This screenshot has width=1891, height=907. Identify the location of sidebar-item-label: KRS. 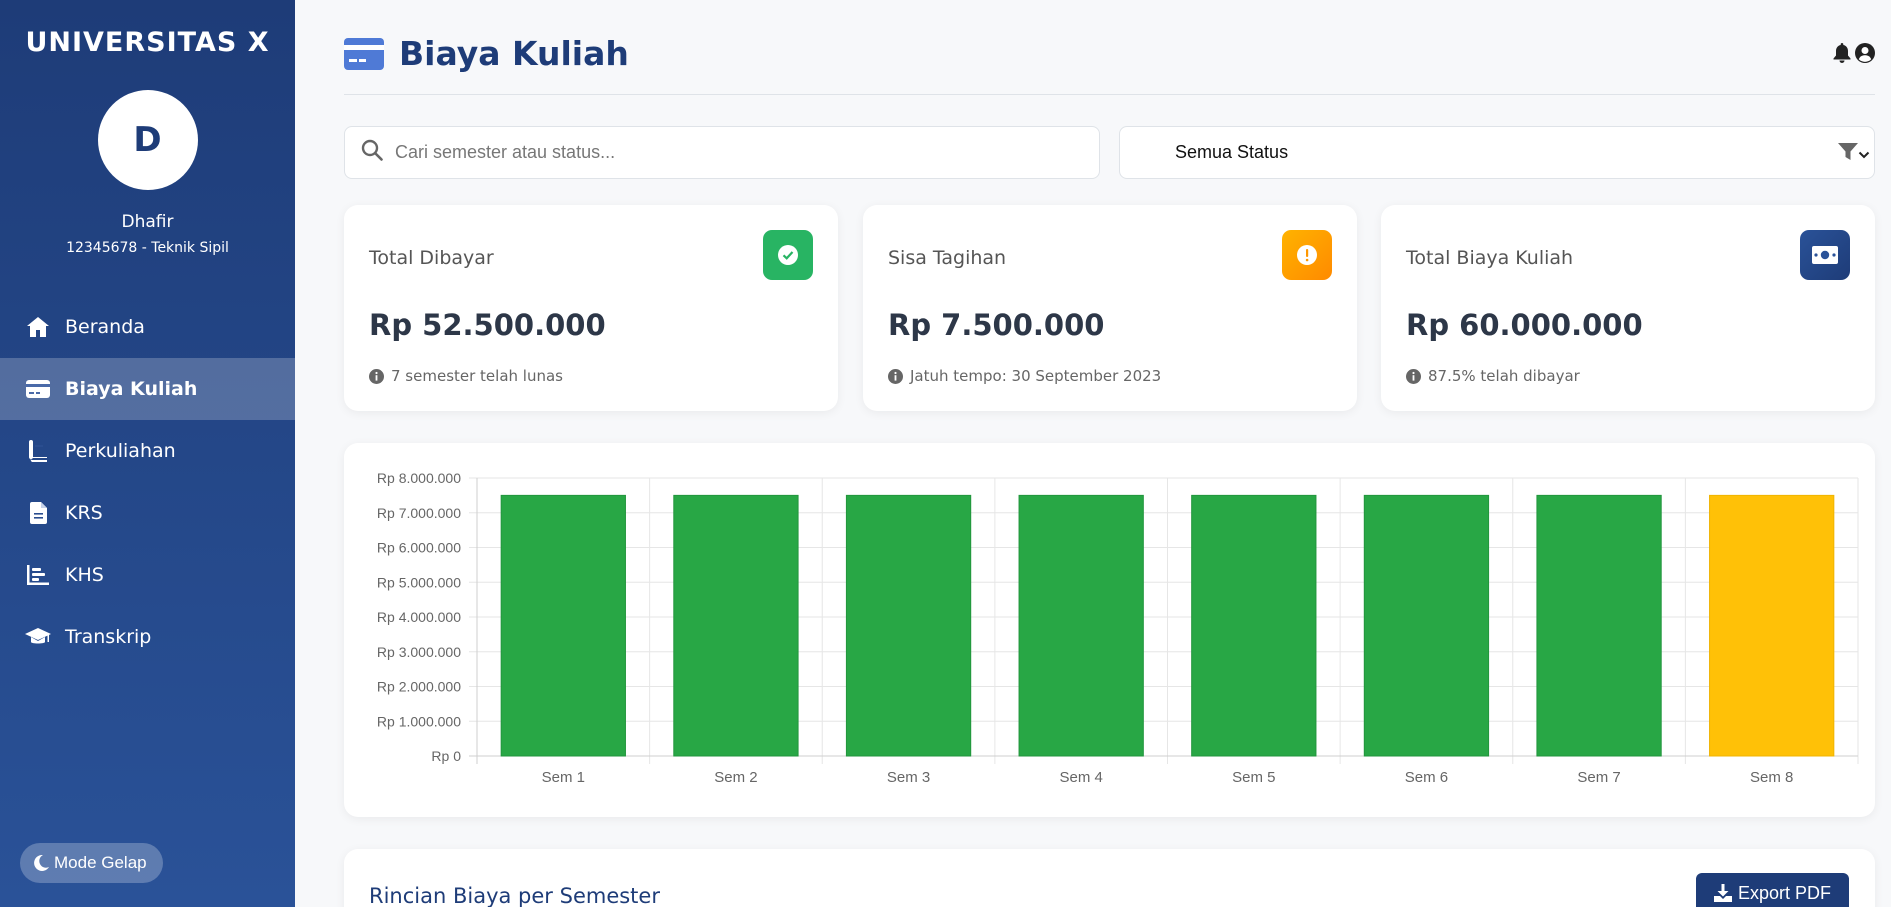
(84, 513).